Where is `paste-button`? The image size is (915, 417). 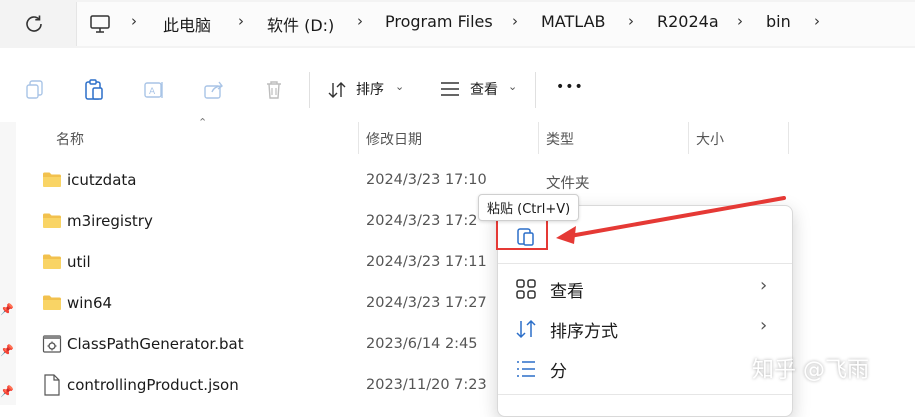
paste-button is located at coordinates (94, 90).